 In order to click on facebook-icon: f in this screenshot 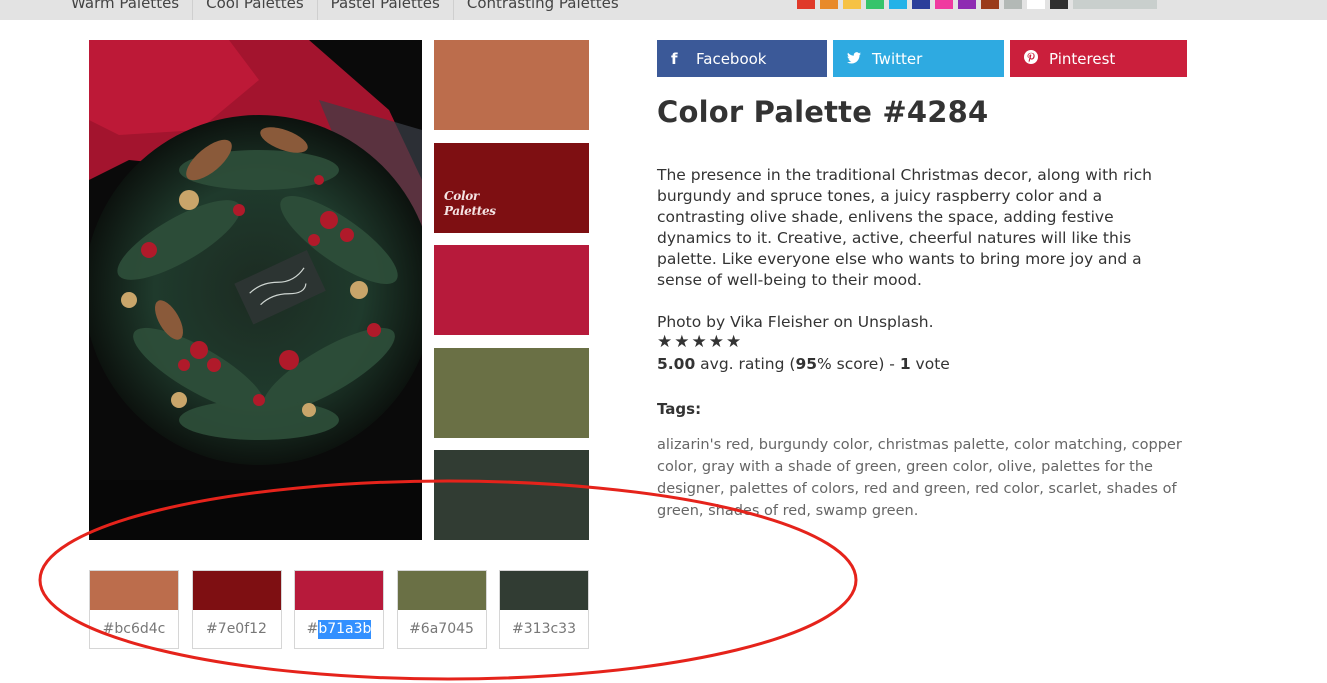, I will do `click(674, 58)`.